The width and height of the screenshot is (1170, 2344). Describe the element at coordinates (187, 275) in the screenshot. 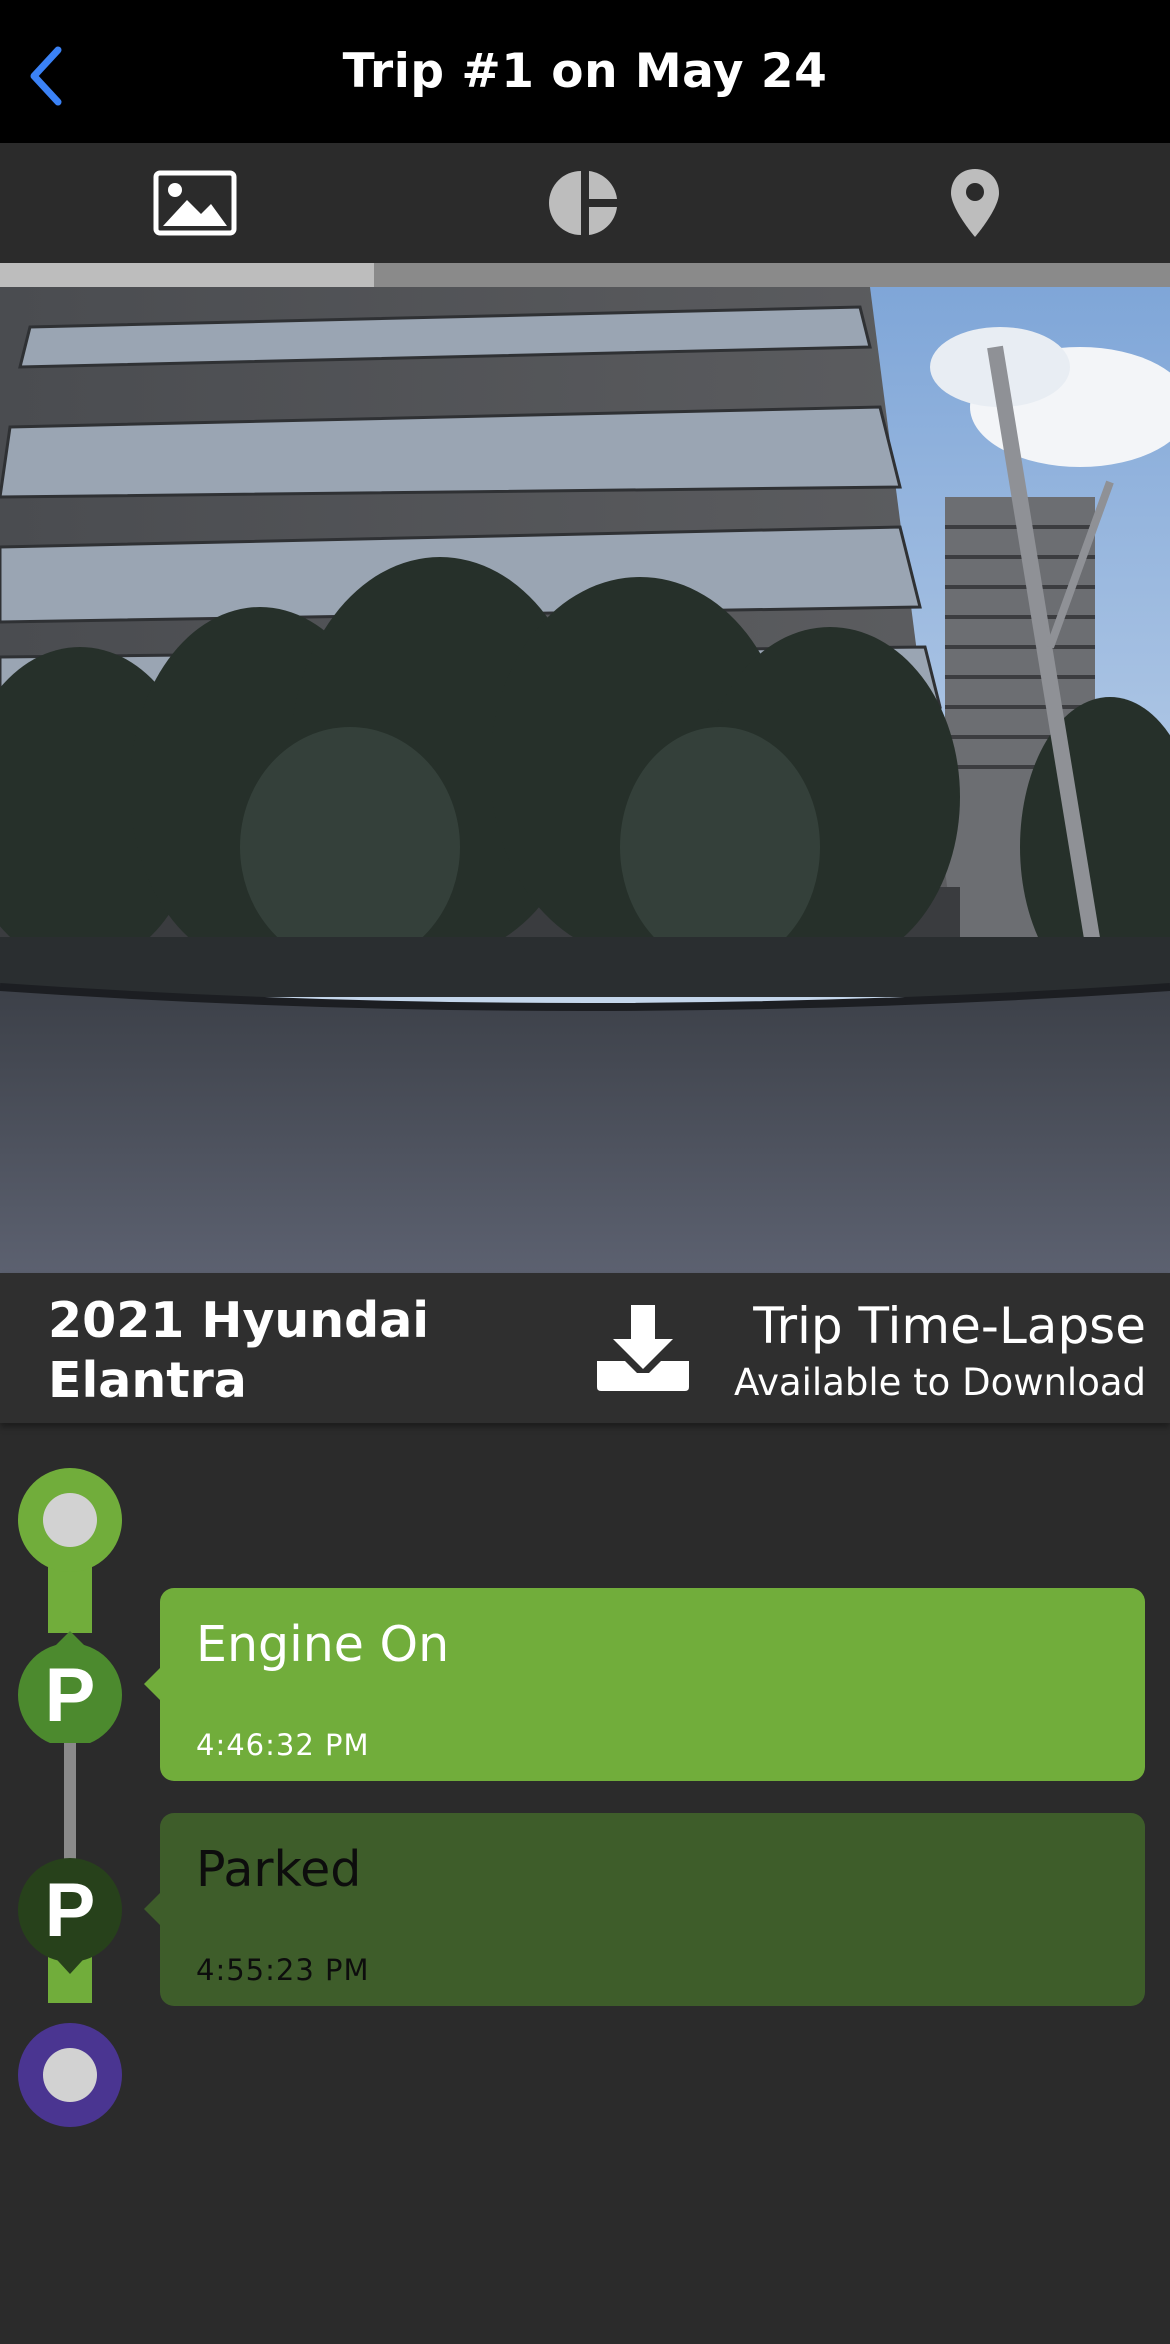

I see `photo-progress-fill` at that location.